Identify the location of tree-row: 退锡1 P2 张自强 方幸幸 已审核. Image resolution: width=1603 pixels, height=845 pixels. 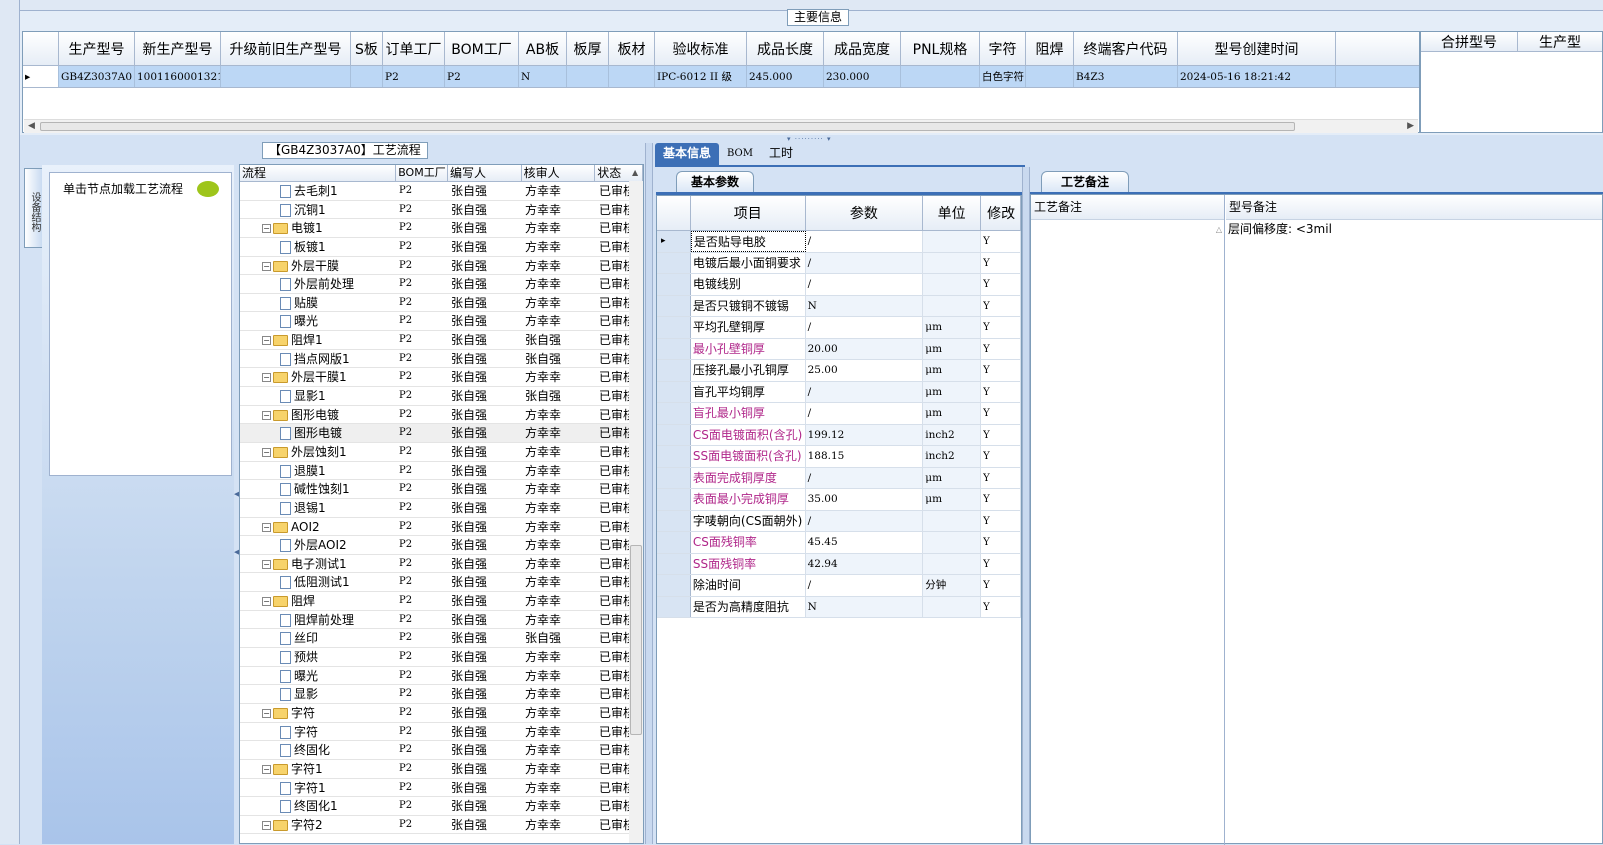
(441, 508).